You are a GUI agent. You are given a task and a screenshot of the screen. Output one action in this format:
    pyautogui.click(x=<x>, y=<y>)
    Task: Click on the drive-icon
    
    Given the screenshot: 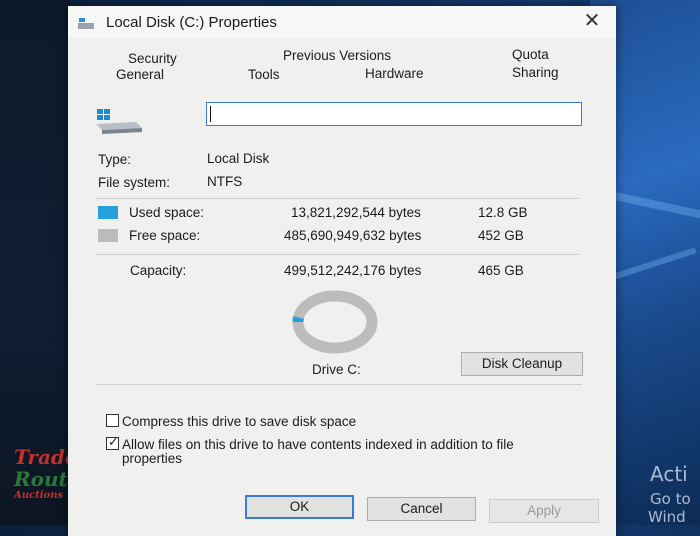 What is the action you would take?
    pyautogui.click(x=86, y=23)
    